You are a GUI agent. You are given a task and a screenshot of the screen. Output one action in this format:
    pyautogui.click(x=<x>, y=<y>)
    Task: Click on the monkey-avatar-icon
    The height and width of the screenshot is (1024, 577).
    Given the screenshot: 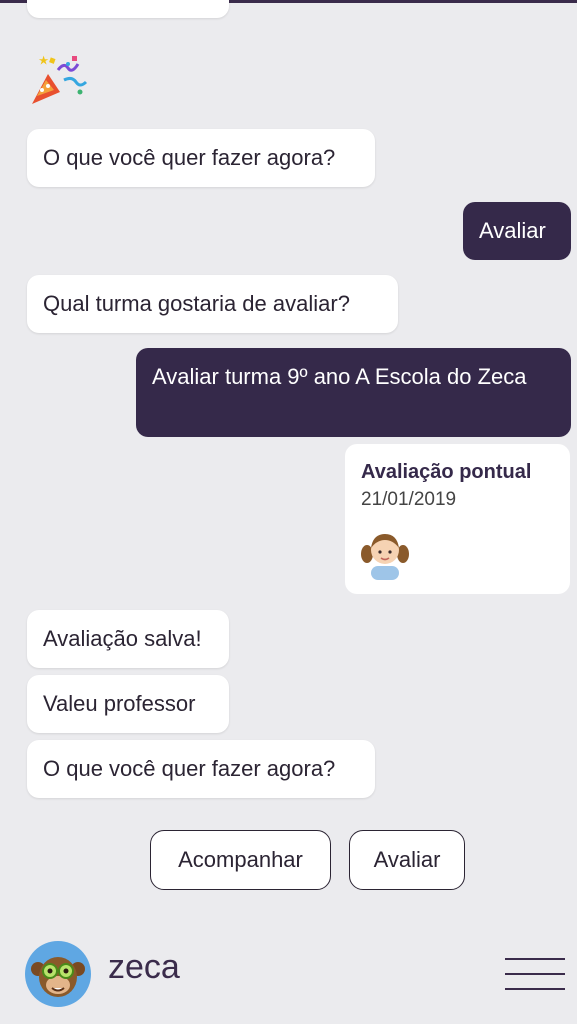 What is the action you would take?
    pyautogui.click(x=58, y=974)
    